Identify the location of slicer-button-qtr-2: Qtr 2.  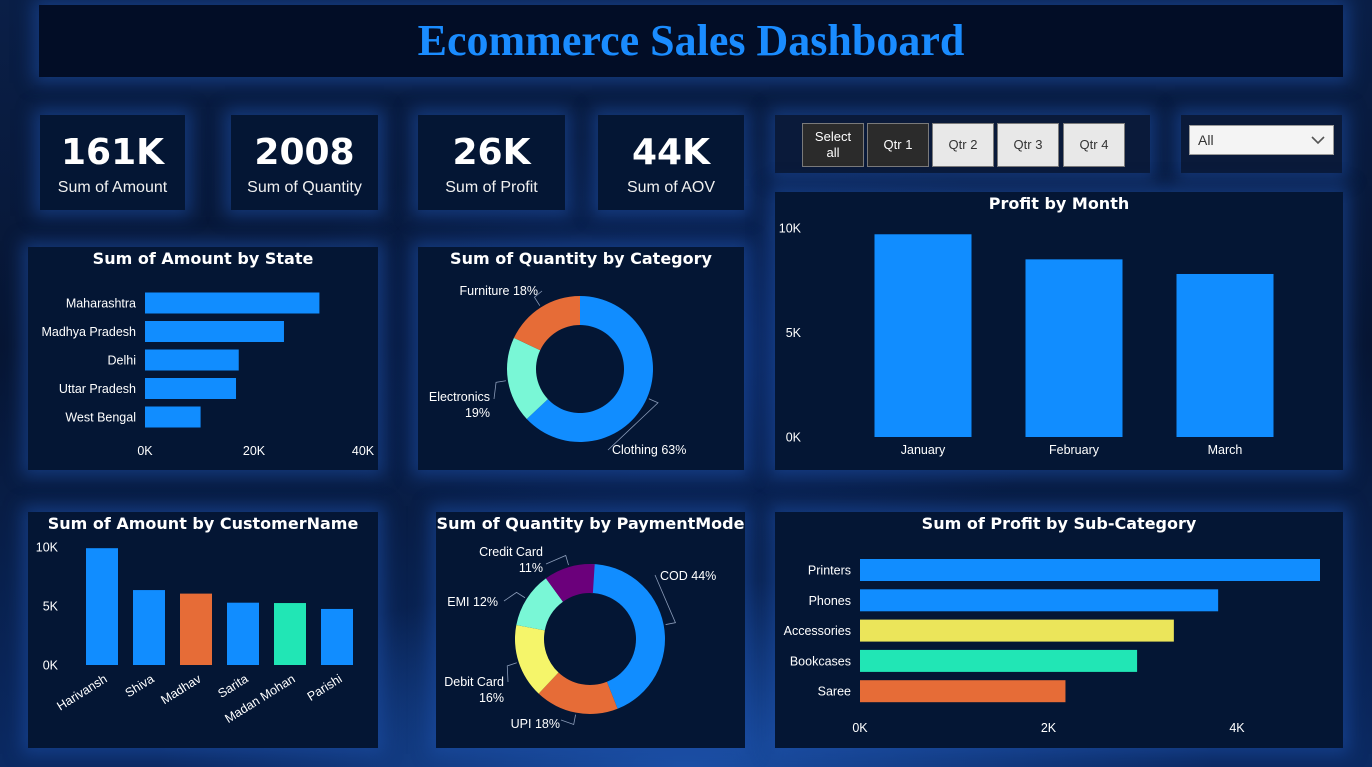
(963, 145).